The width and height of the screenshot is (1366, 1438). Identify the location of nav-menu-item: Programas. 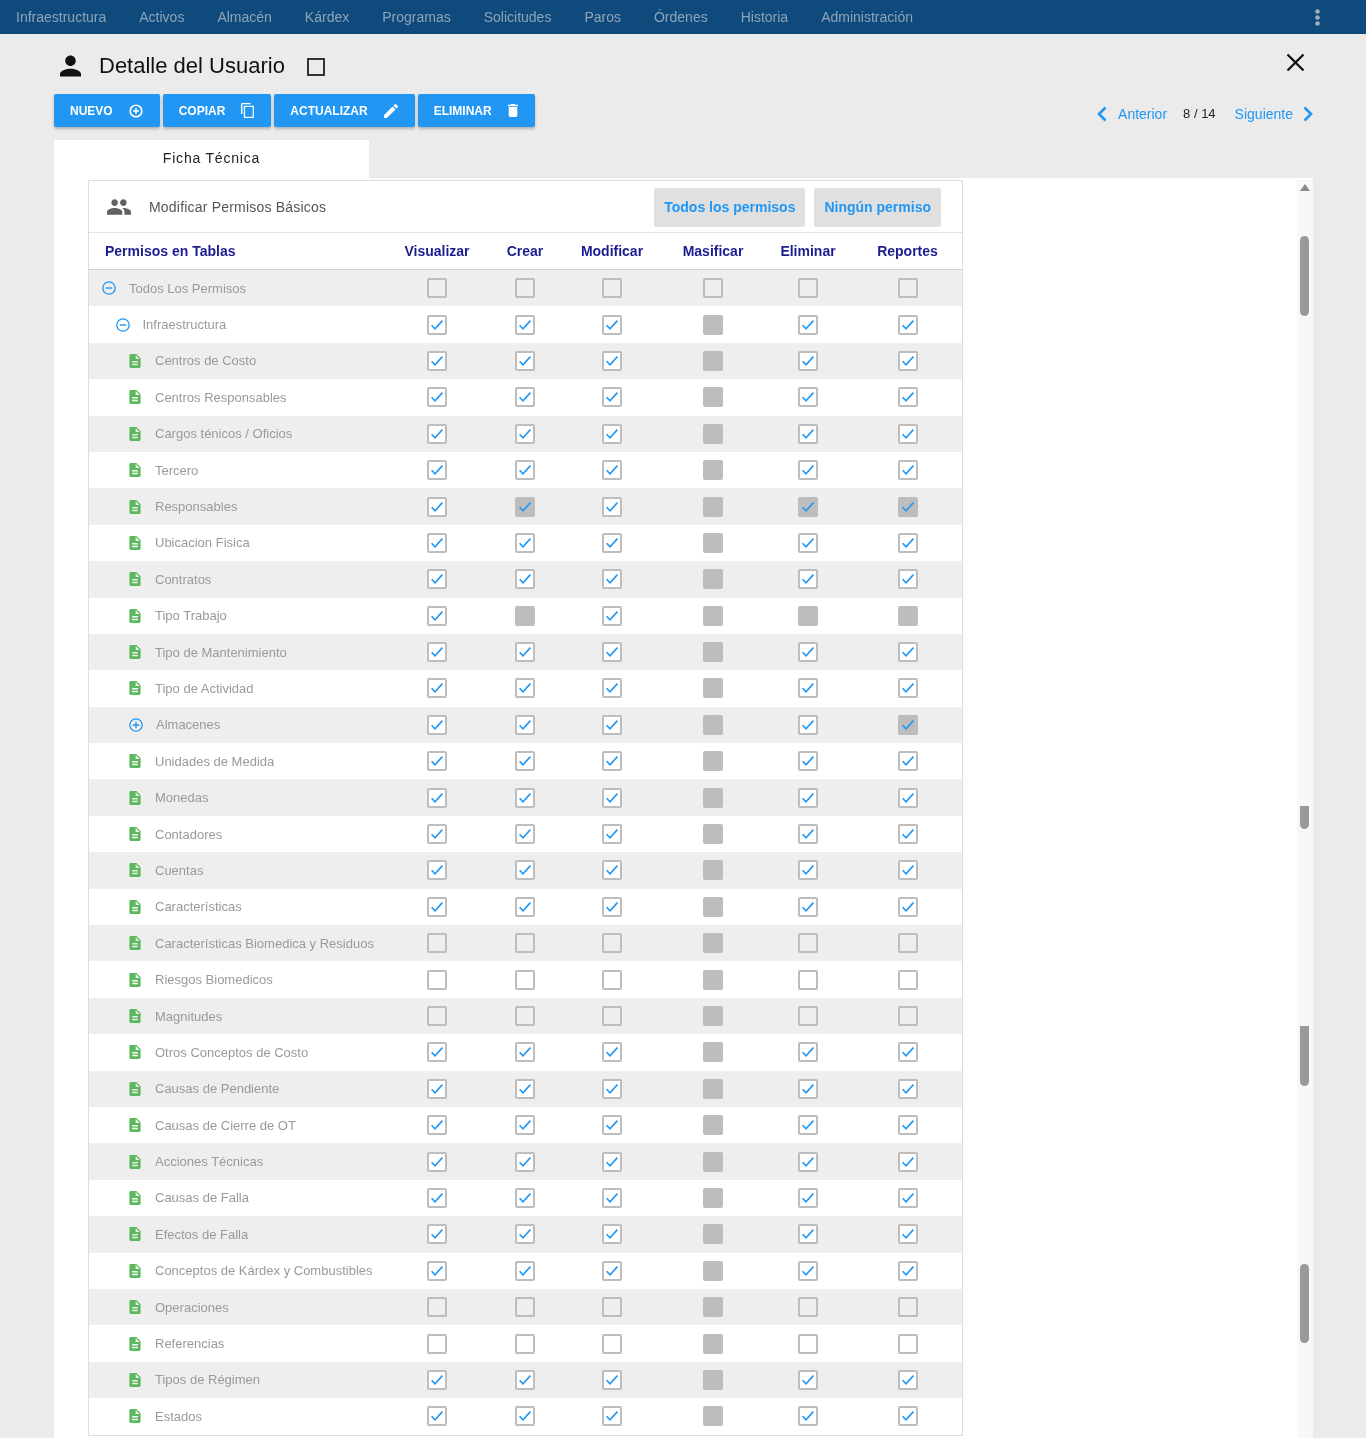
(416, 17).